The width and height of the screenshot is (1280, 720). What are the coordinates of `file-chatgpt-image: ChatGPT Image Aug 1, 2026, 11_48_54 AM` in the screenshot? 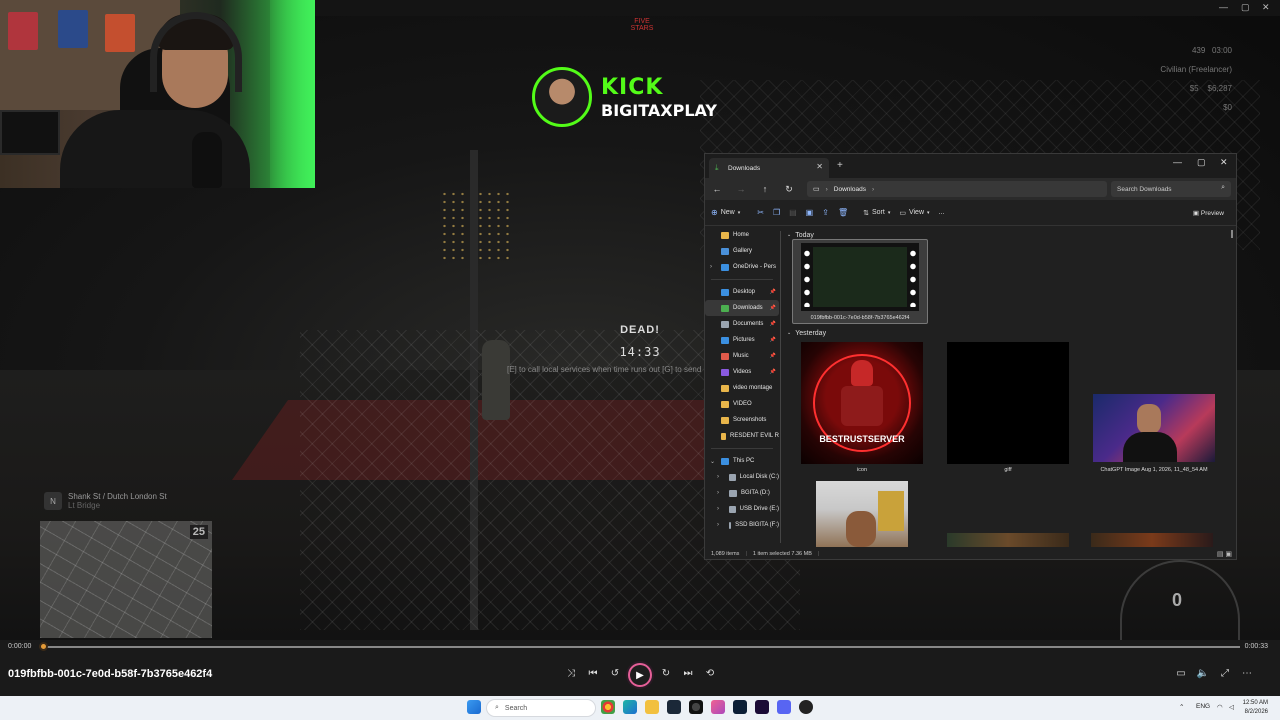 It's located at (1154, 407).